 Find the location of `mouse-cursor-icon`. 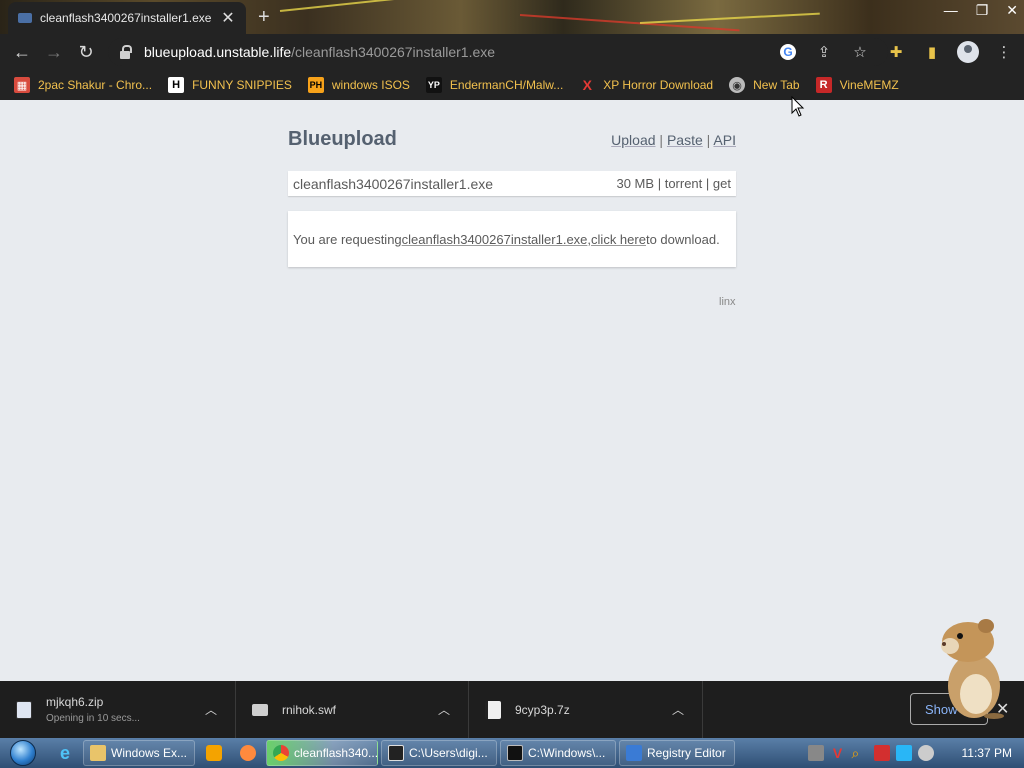

mouse-cursor-icon is located at coordinates (798, 106).